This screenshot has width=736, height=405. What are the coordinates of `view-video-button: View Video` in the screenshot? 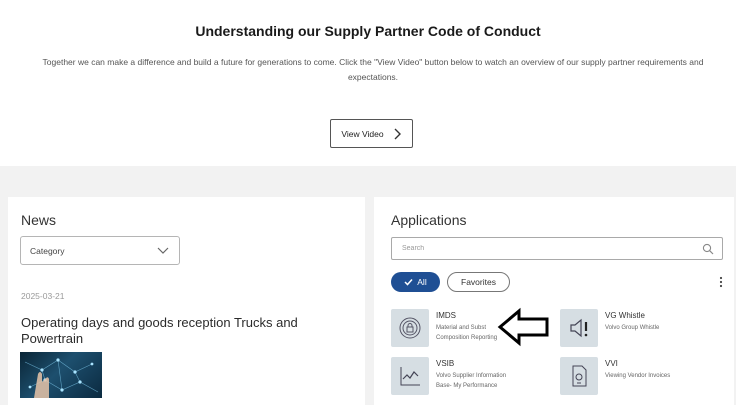 It's located at (371, 133).